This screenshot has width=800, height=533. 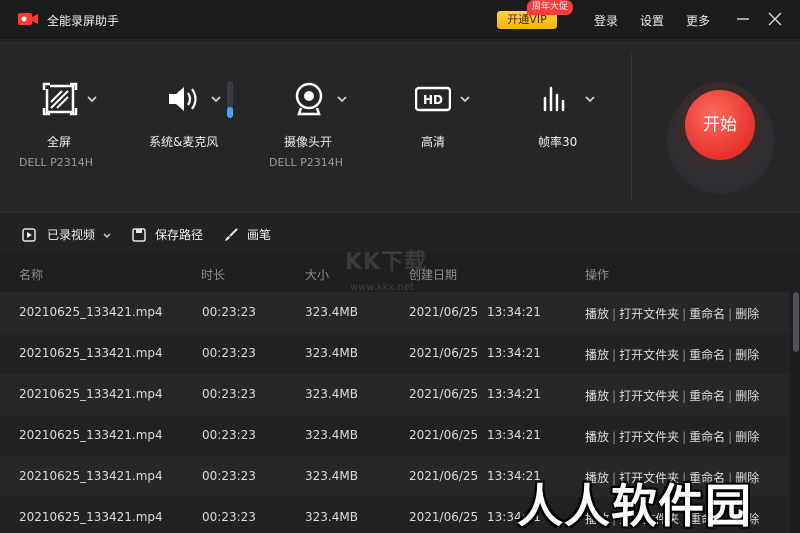 What do you see at coordinates (720, 125) in the screenshot?
I see `start-record-button: 开始` at bounding box center [720, 125].